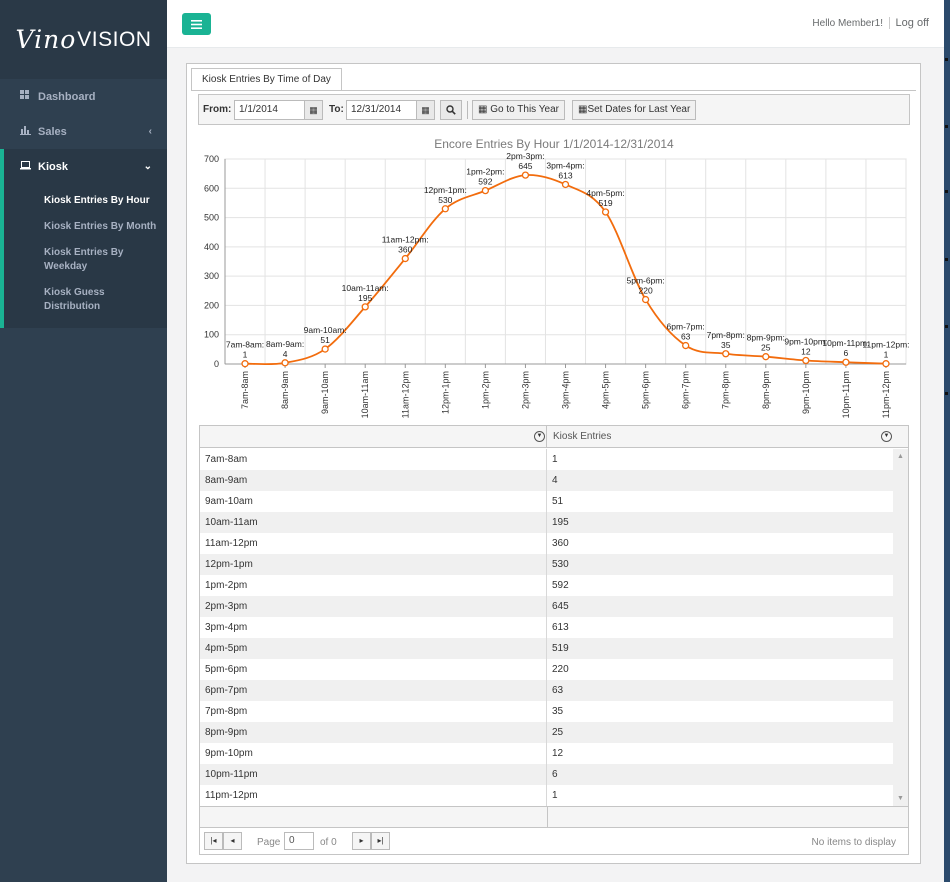 Image resolution: width=950 pixels, height=882 pixels. Describe the element at coordinates (150, 131) in the screenshot. I see `chevron-left-icon: ‹` at that location.